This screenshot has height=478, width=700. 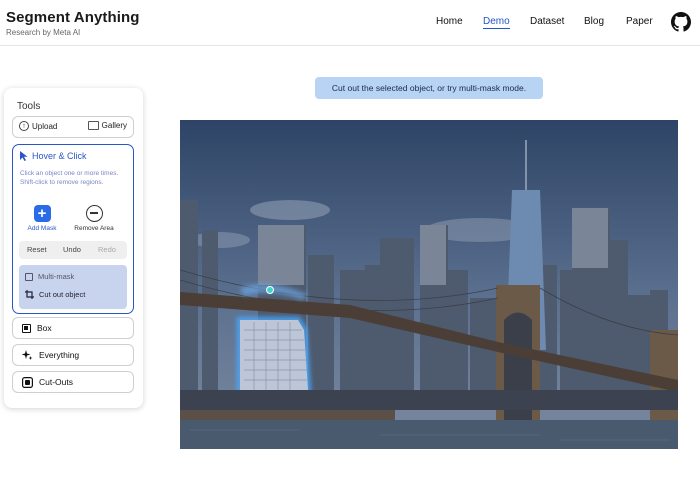 I want to click on add-mask-button: + Add Mask, so click(x=42, y=218).